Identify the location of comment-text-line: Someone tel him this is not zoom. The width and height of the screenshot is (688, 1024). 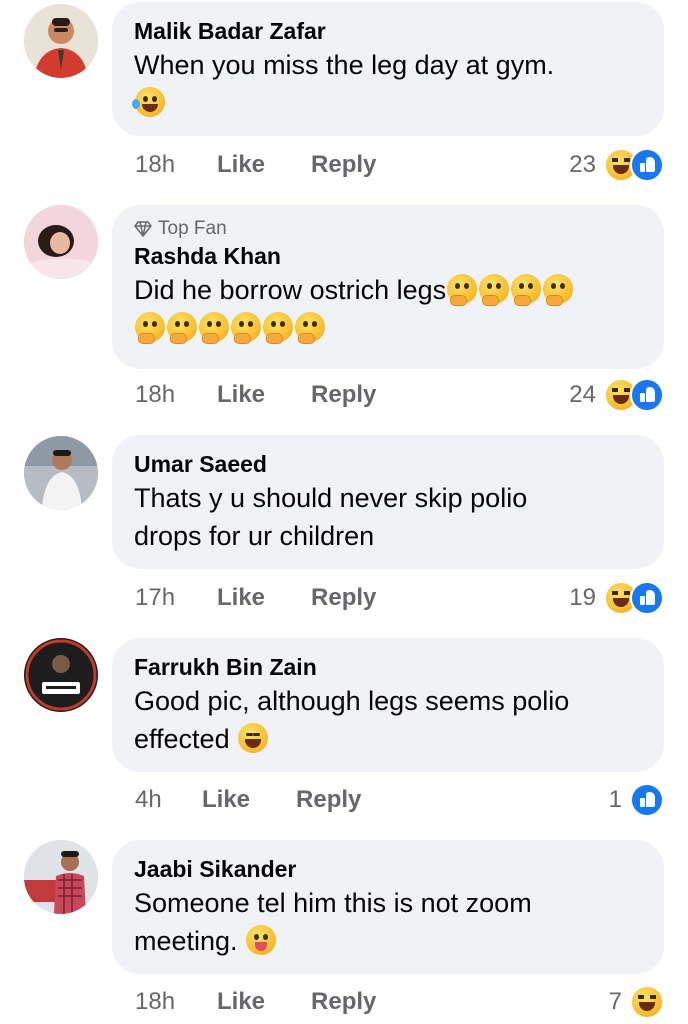
(333, 903).